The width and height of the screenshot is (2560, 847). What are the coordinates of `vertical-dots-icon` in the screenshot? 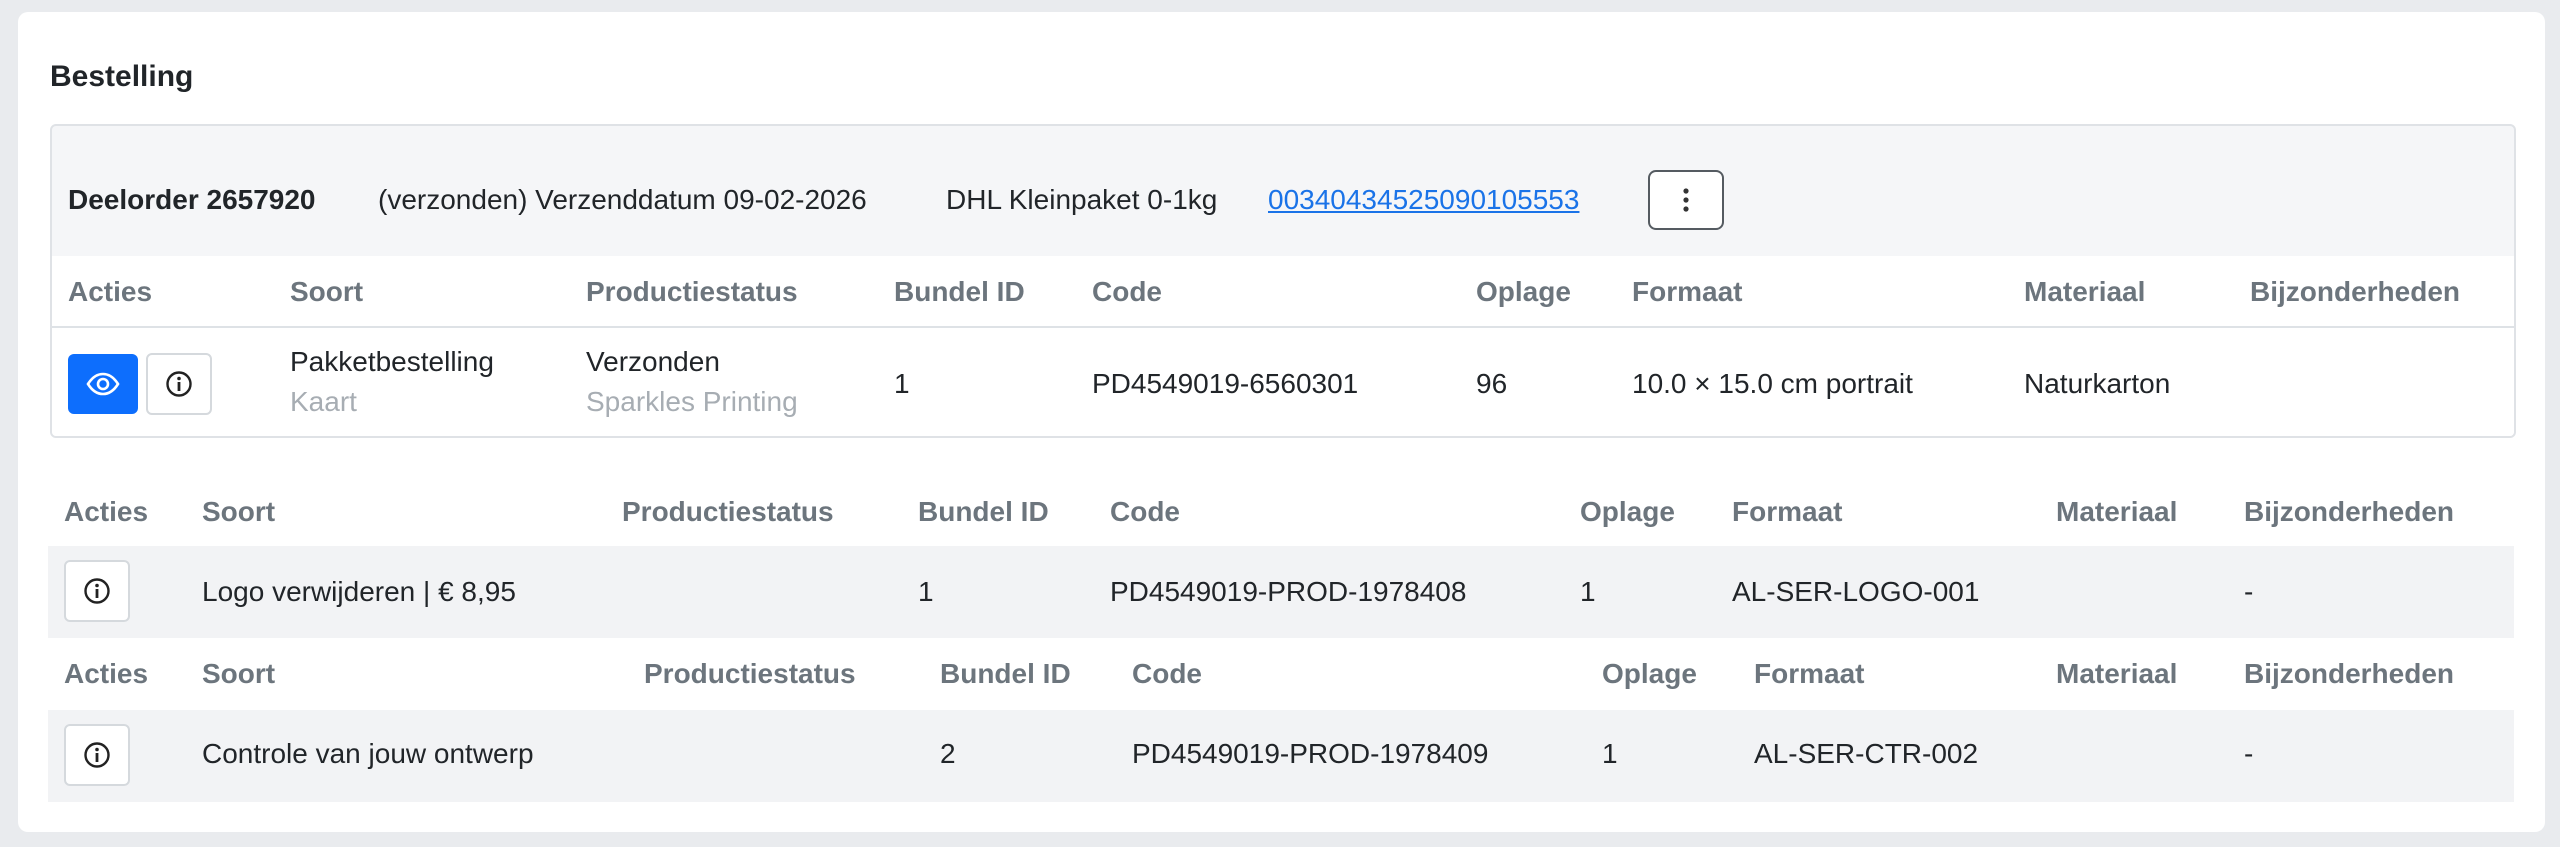 It's located at (1686, 200).